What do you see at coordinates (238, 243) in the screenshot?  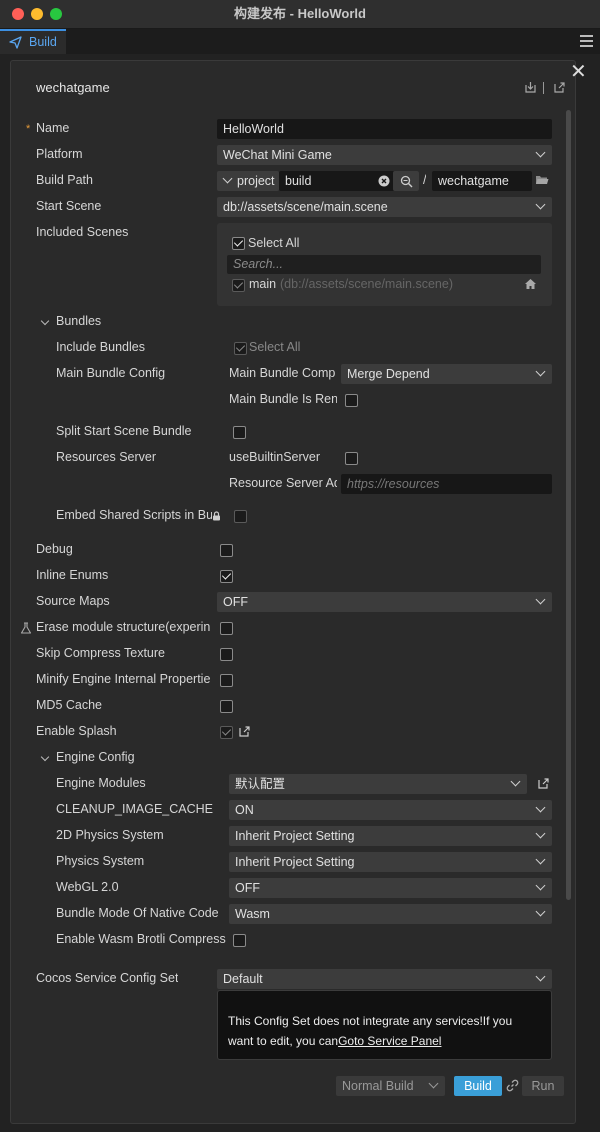 I see `select-all-scenes-checkbox` at bounding box center [238, 243].